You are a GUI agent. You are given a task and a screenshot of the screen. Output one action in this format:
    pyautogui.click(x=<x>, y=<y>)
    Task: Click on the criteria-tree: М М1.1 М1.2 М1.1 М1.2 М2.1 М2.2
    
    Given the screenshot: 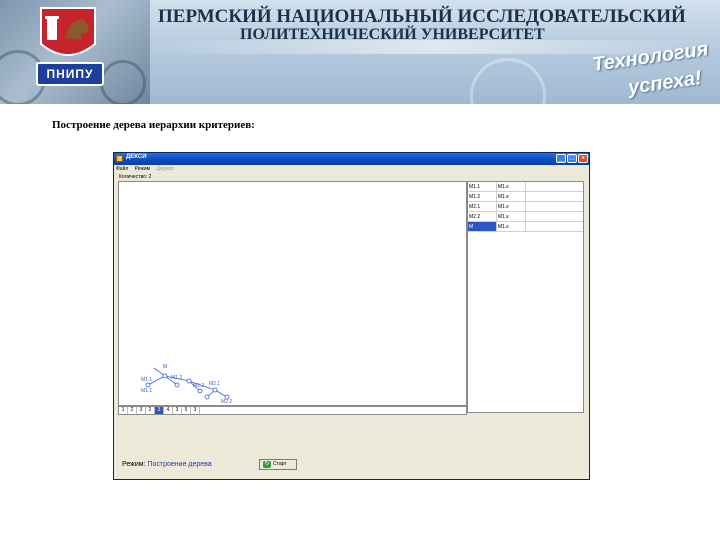 What is the action you would take?
    pyautogui.click(x=186, y=384)
    